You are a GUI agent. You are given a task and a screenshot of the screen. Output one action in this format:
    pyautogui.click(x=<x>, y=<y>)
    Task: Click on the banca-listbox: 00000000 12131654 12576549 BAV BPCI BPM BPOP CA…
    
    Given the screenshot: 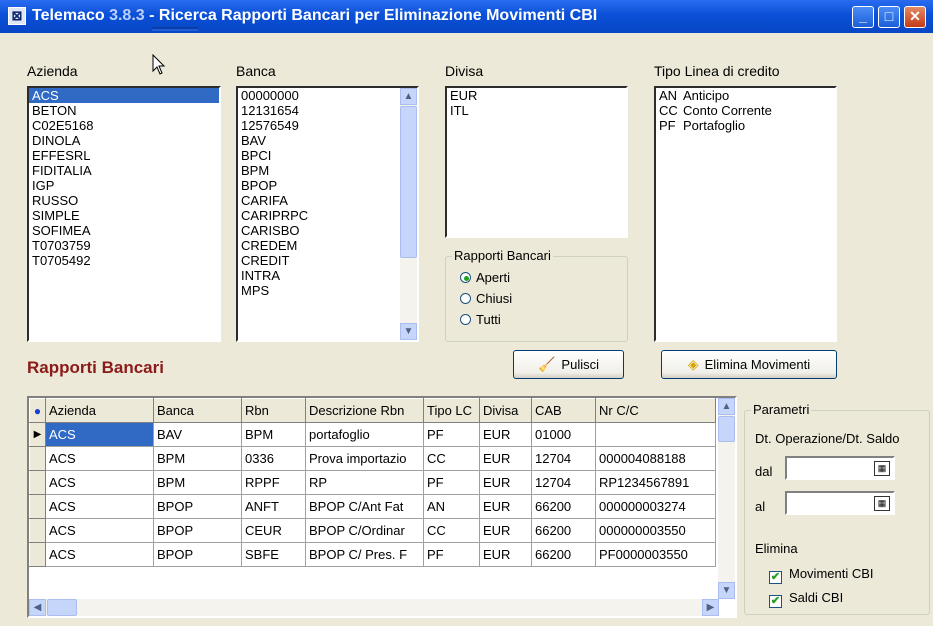 What is the action you would take?
    pyautogui.click(x=327, y=214)
    